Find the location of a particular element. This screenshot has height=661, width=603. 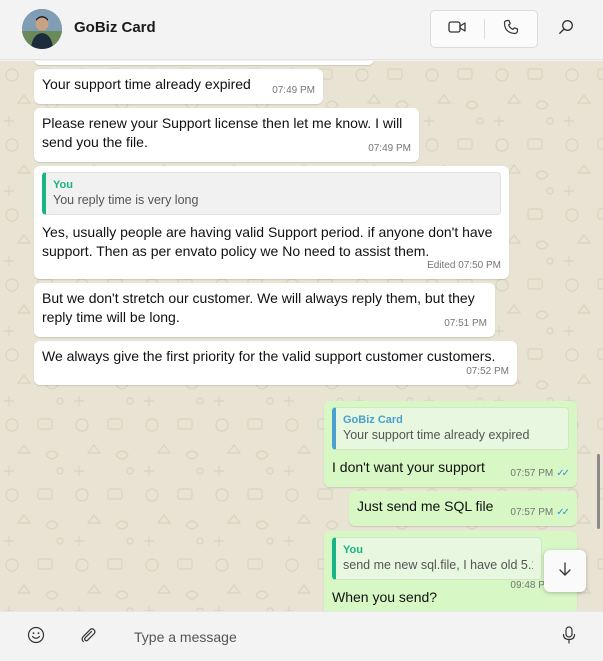

search-button is located at coordinates (566, 29).